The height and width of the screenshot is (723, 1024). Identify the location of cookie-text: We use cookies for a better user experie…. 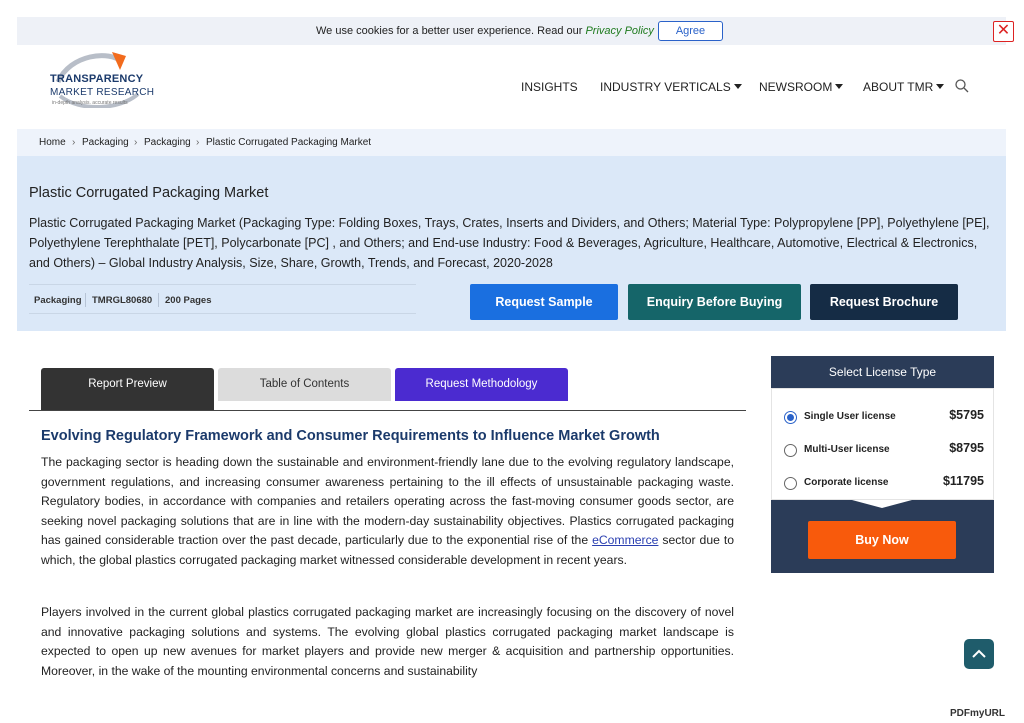
(451, 31).